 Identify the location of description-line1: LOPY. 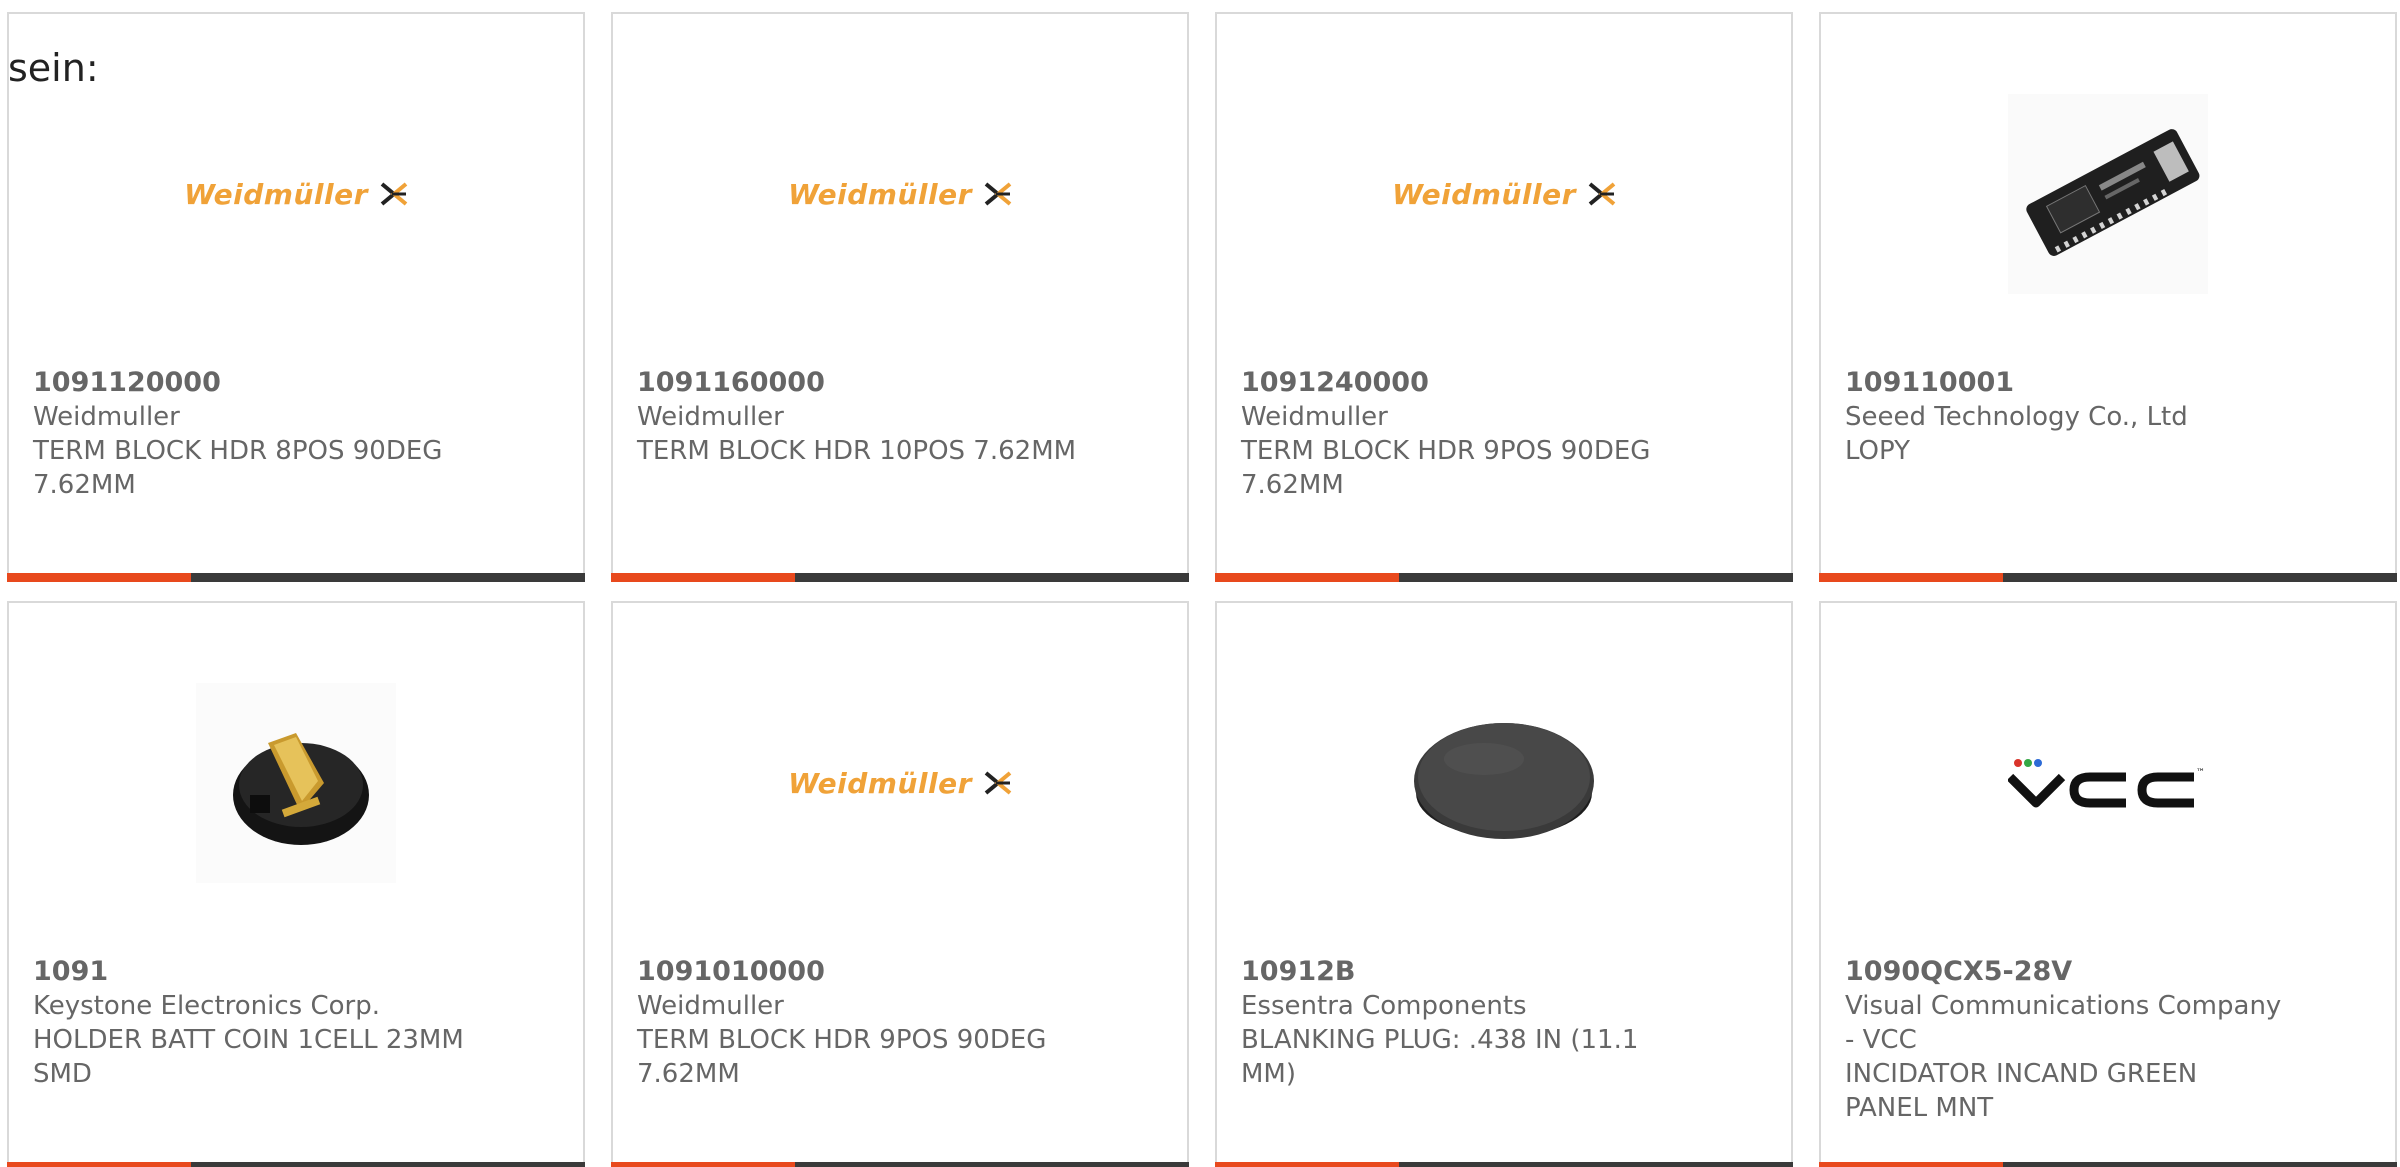
(1878, 451).